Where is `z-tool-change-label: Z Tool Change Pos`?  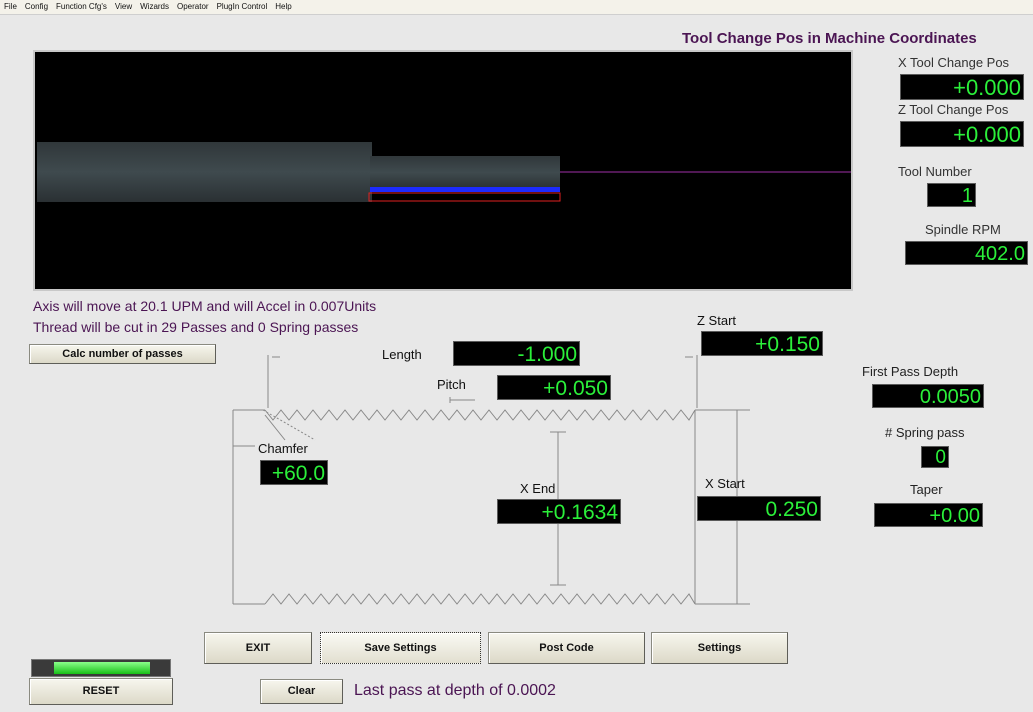
z-tool-change-label: Z Tool Change Pos is located at coordinates (953, 109).